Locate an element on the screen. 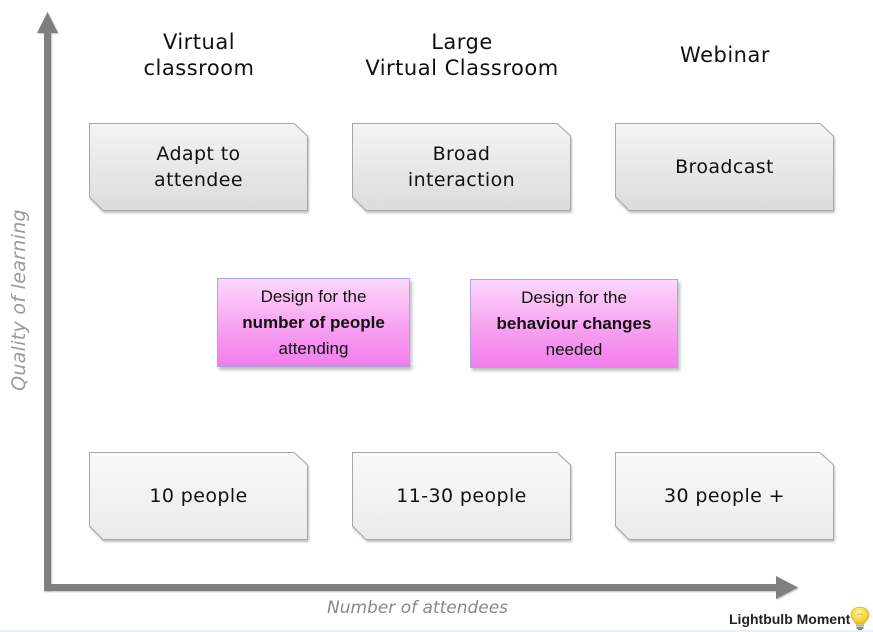 This screenshot has height=632, width=873. attendee-card-11-30-people: 11-30 people is located at coordinates (461, 496).